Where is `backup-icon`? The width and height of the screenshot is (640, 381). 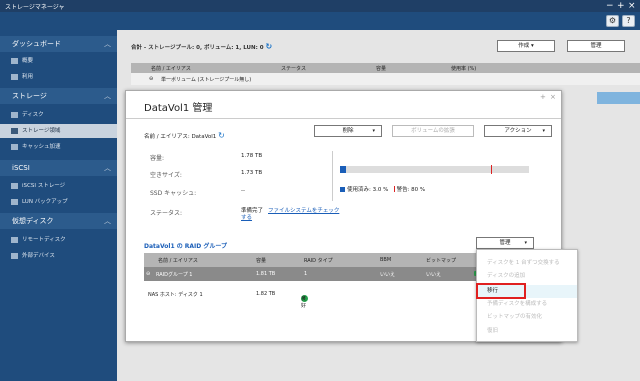 backup-icon is located at coordinates (14, 202).